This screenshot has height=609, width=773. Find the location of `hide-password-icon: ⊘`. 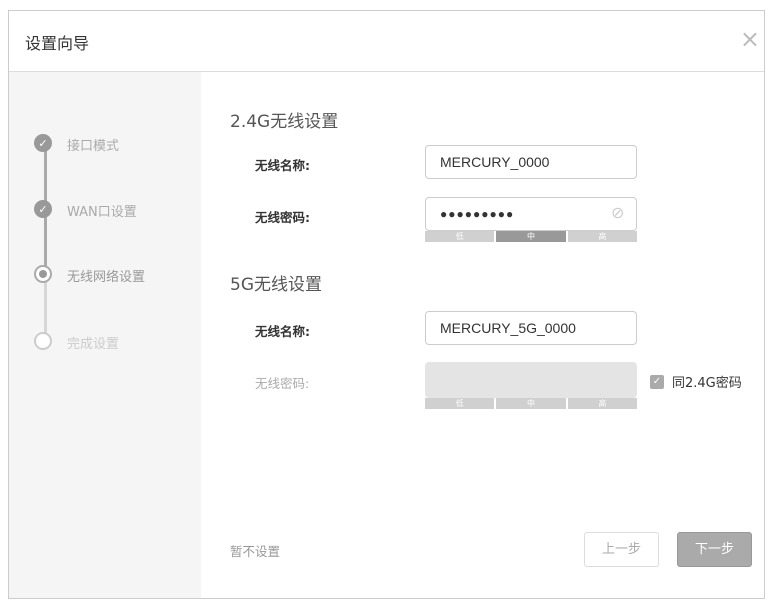

hide-password-icon: ⊘ is located at coordinates (617, 212).